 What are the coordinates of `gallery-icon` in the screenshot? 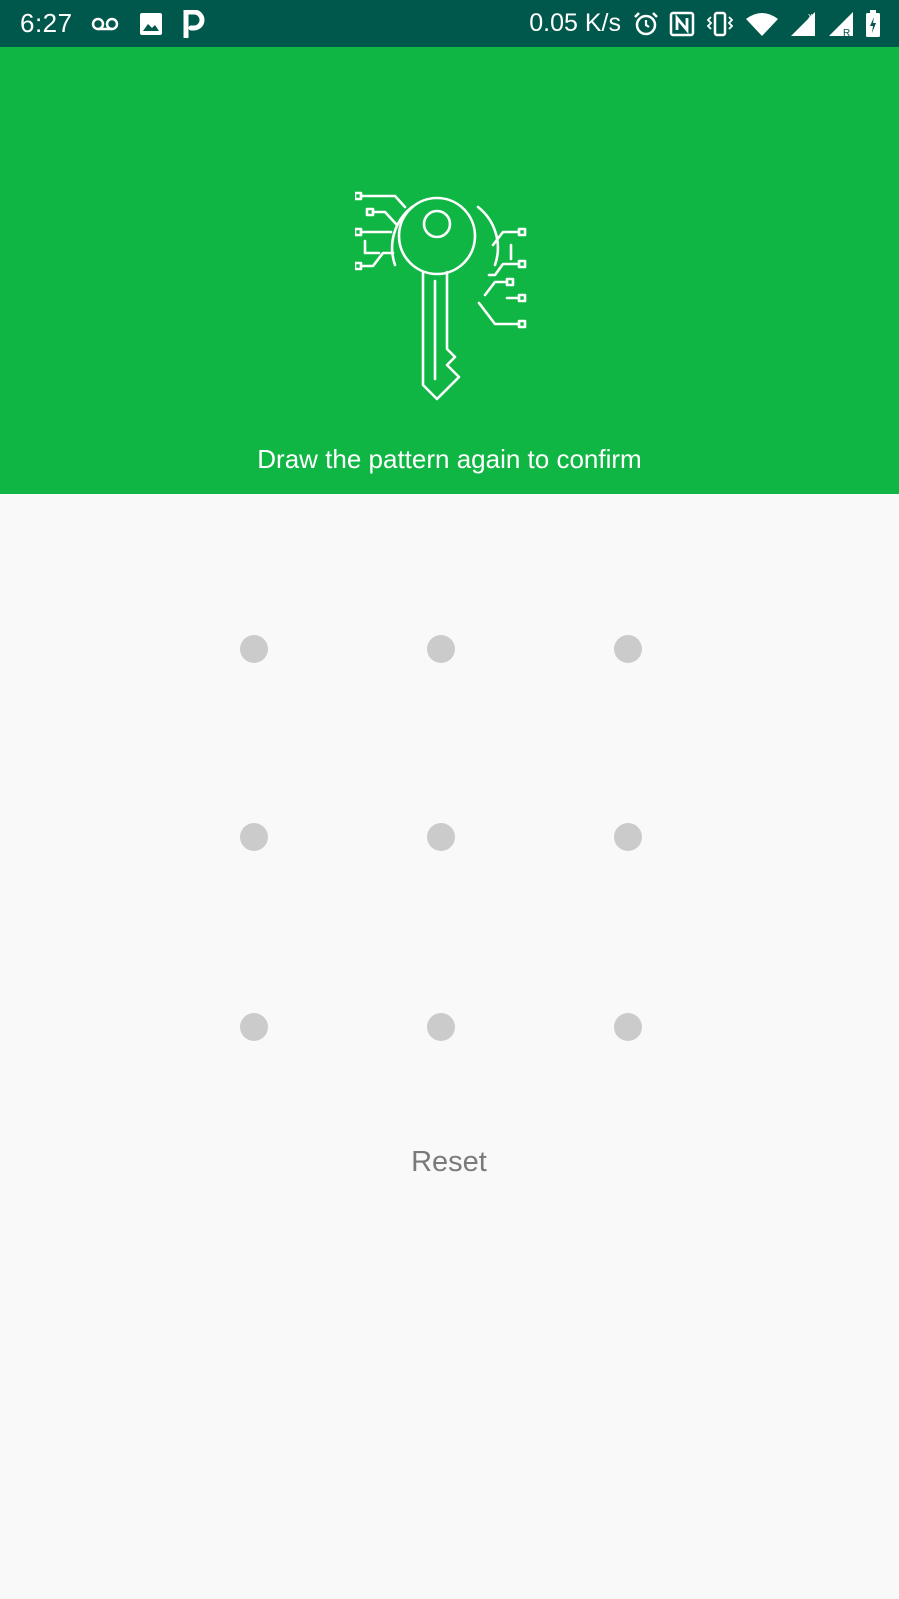 It's located at (151, 24).